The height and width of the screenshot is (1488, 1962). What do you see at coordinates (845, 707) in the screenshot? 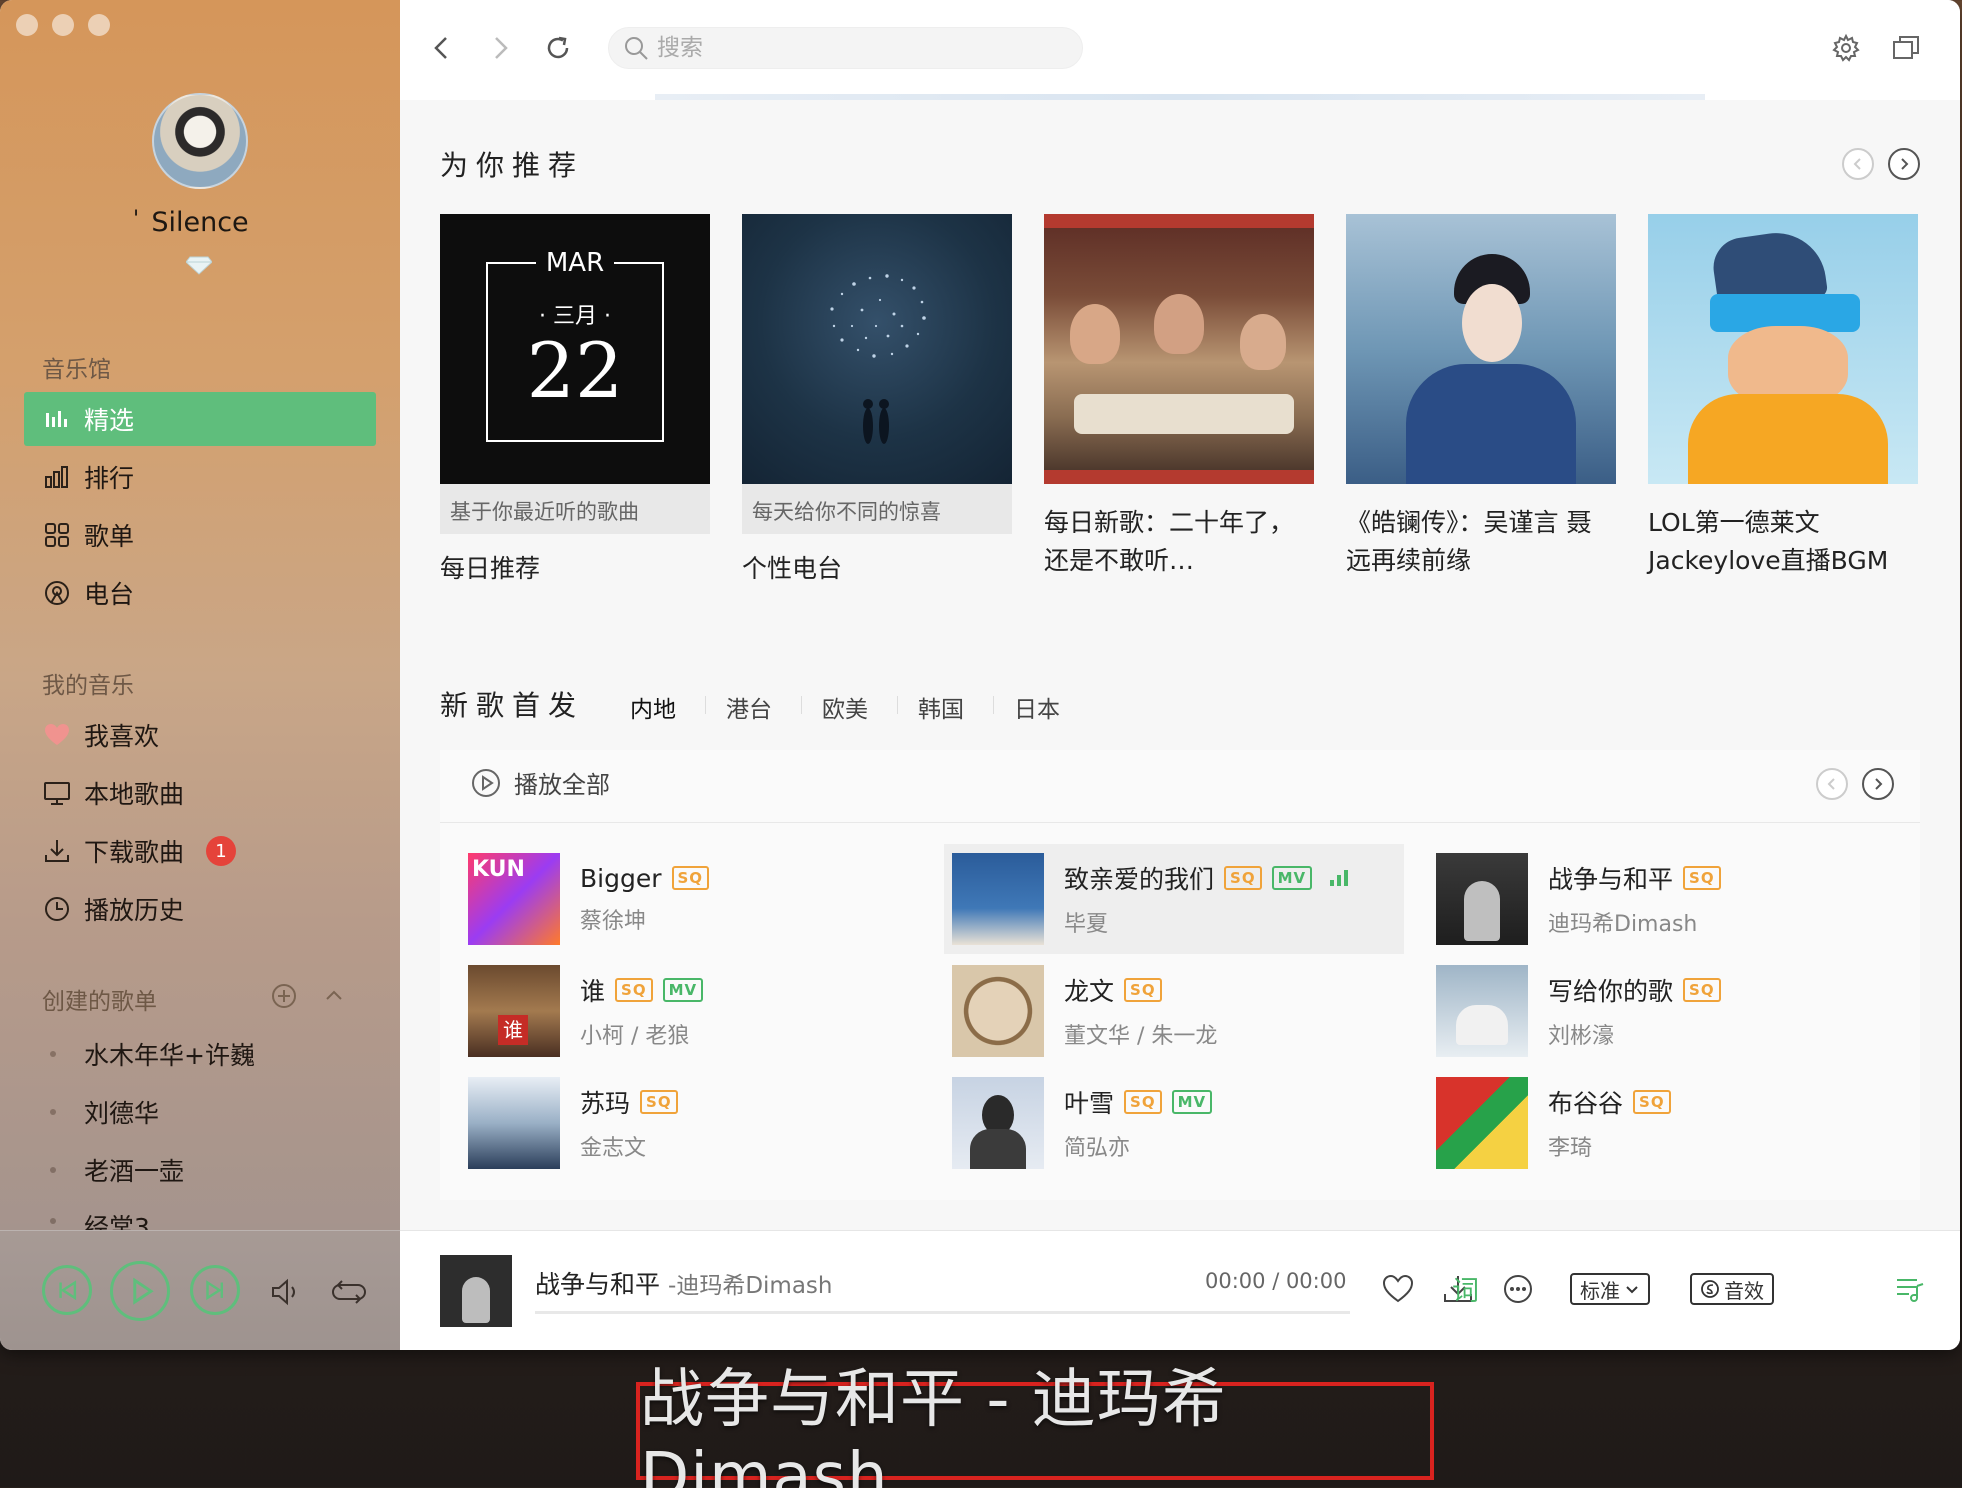
I see `tab-western: 欧美` at bounding box center [845, 707].